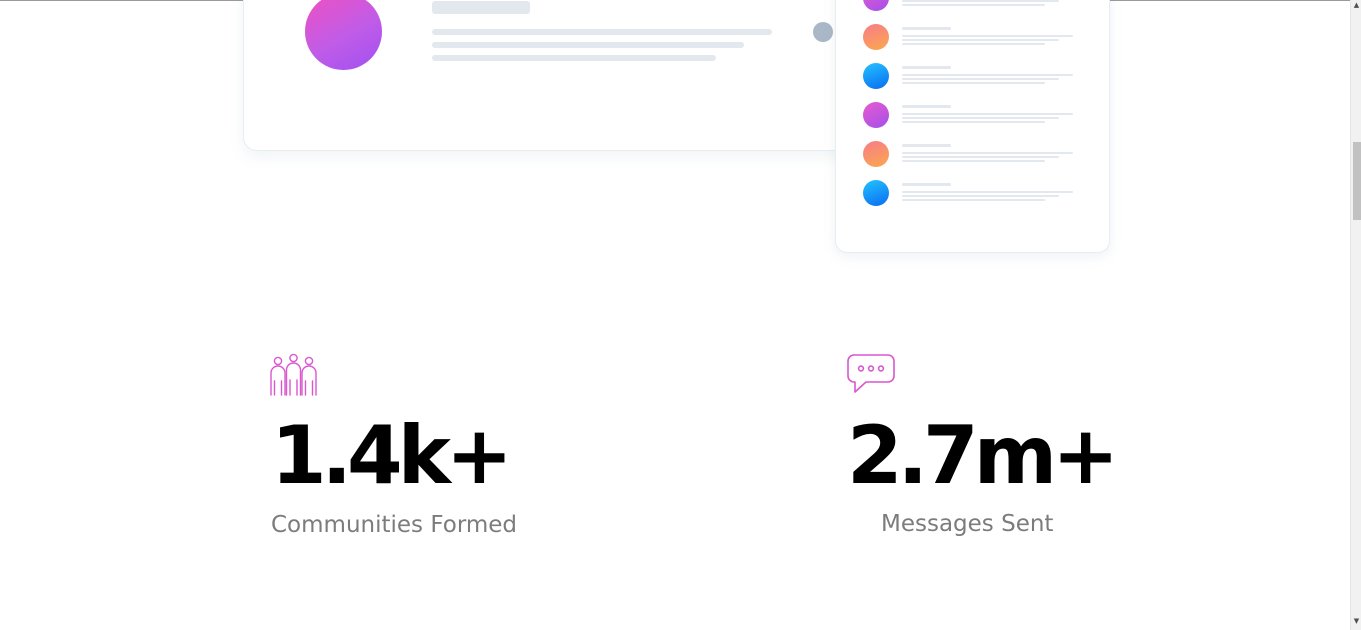 Image resolution: width=1361 pixels, height=630 pixels. Describe the element at coordinates (1356, 621) in the screenshot. I see `scroll-down-arrow: ▼` at that location.